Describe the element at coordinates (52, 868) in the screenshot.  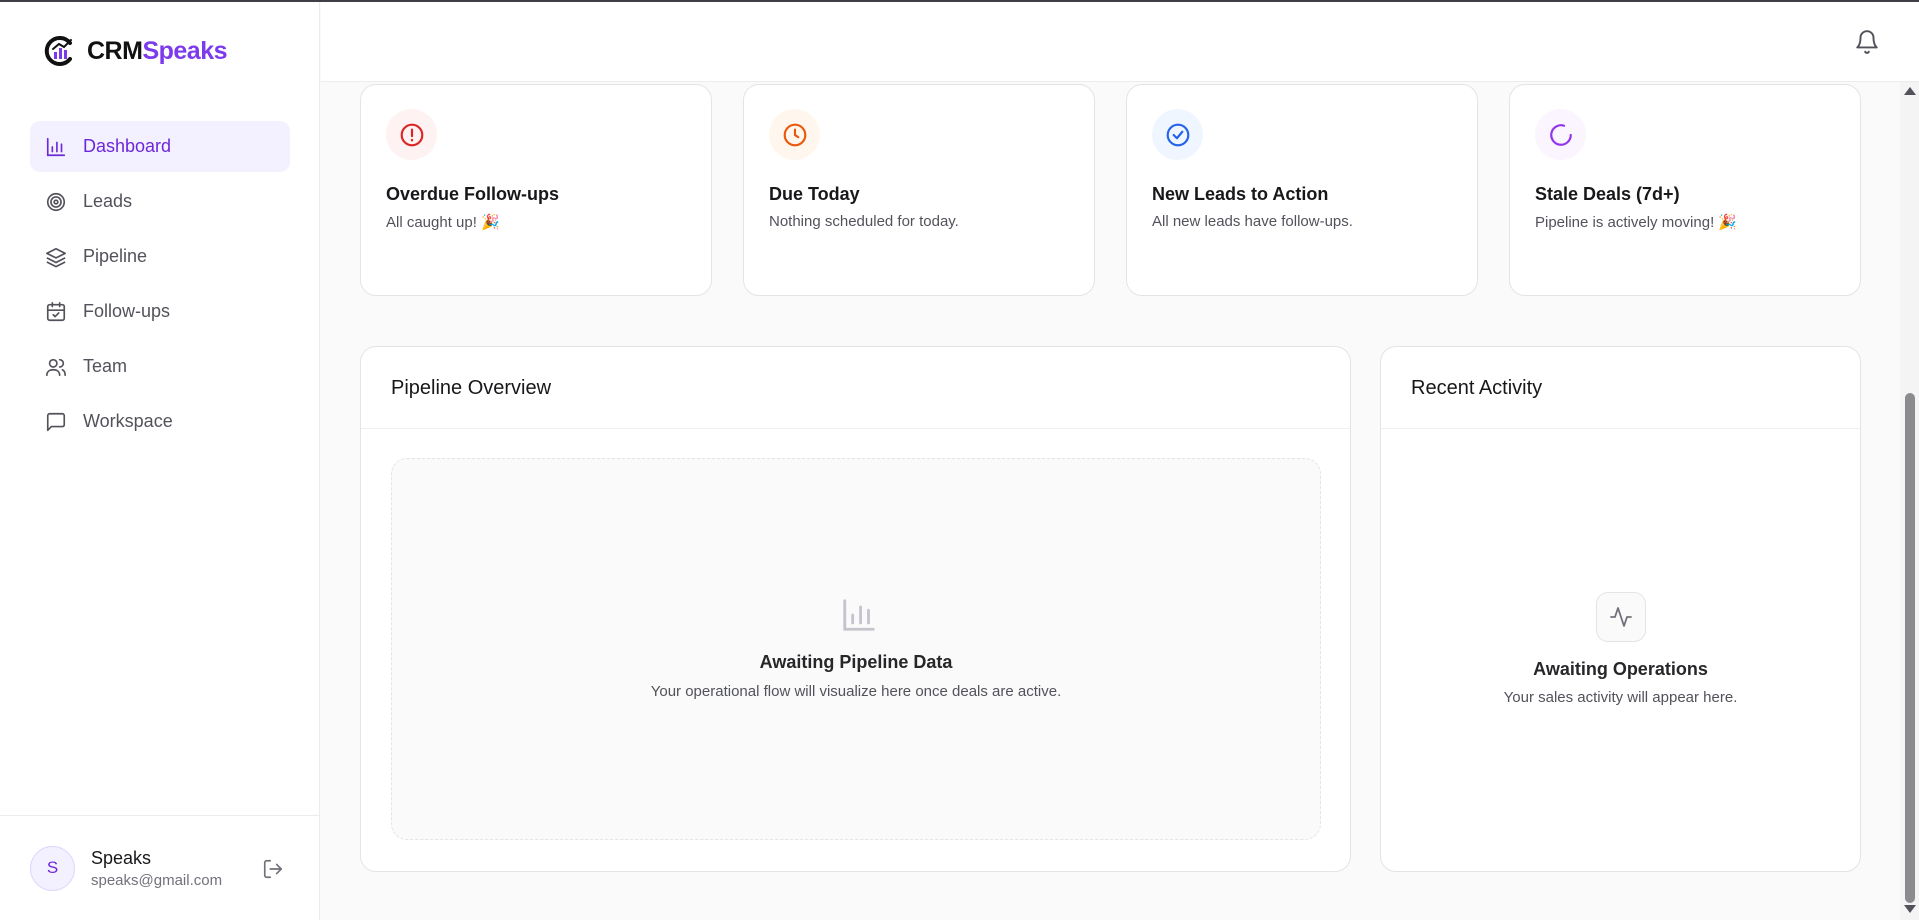
I see `avatar: S` at that location.